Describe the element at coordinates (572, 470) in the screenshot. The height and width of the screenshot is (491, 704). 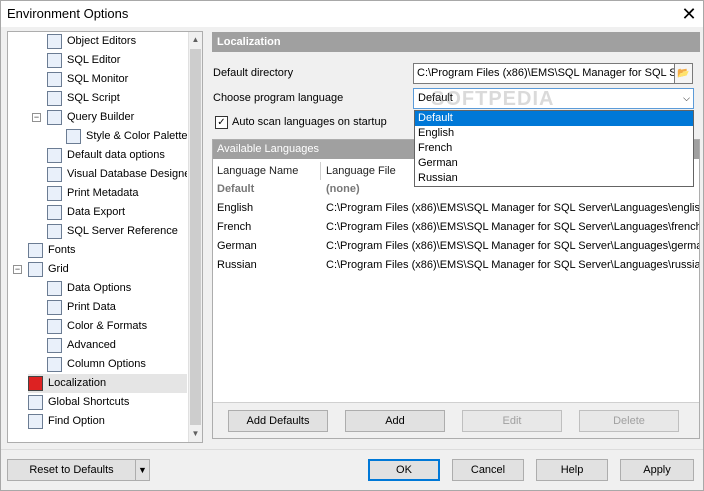
I see `help-button: Help` at that location.